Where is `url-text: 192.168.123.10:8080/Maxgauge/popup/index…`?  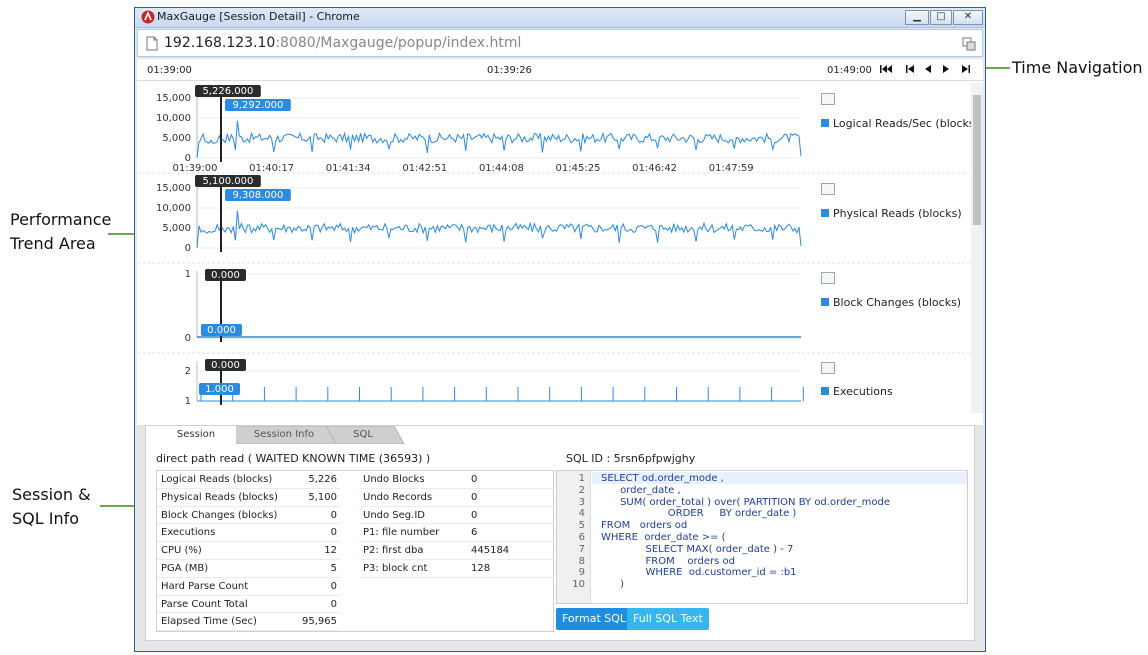 url-text: 192.168.123.10:8080/Maxgauge/popup/index… is located at coordinates (342, 43).